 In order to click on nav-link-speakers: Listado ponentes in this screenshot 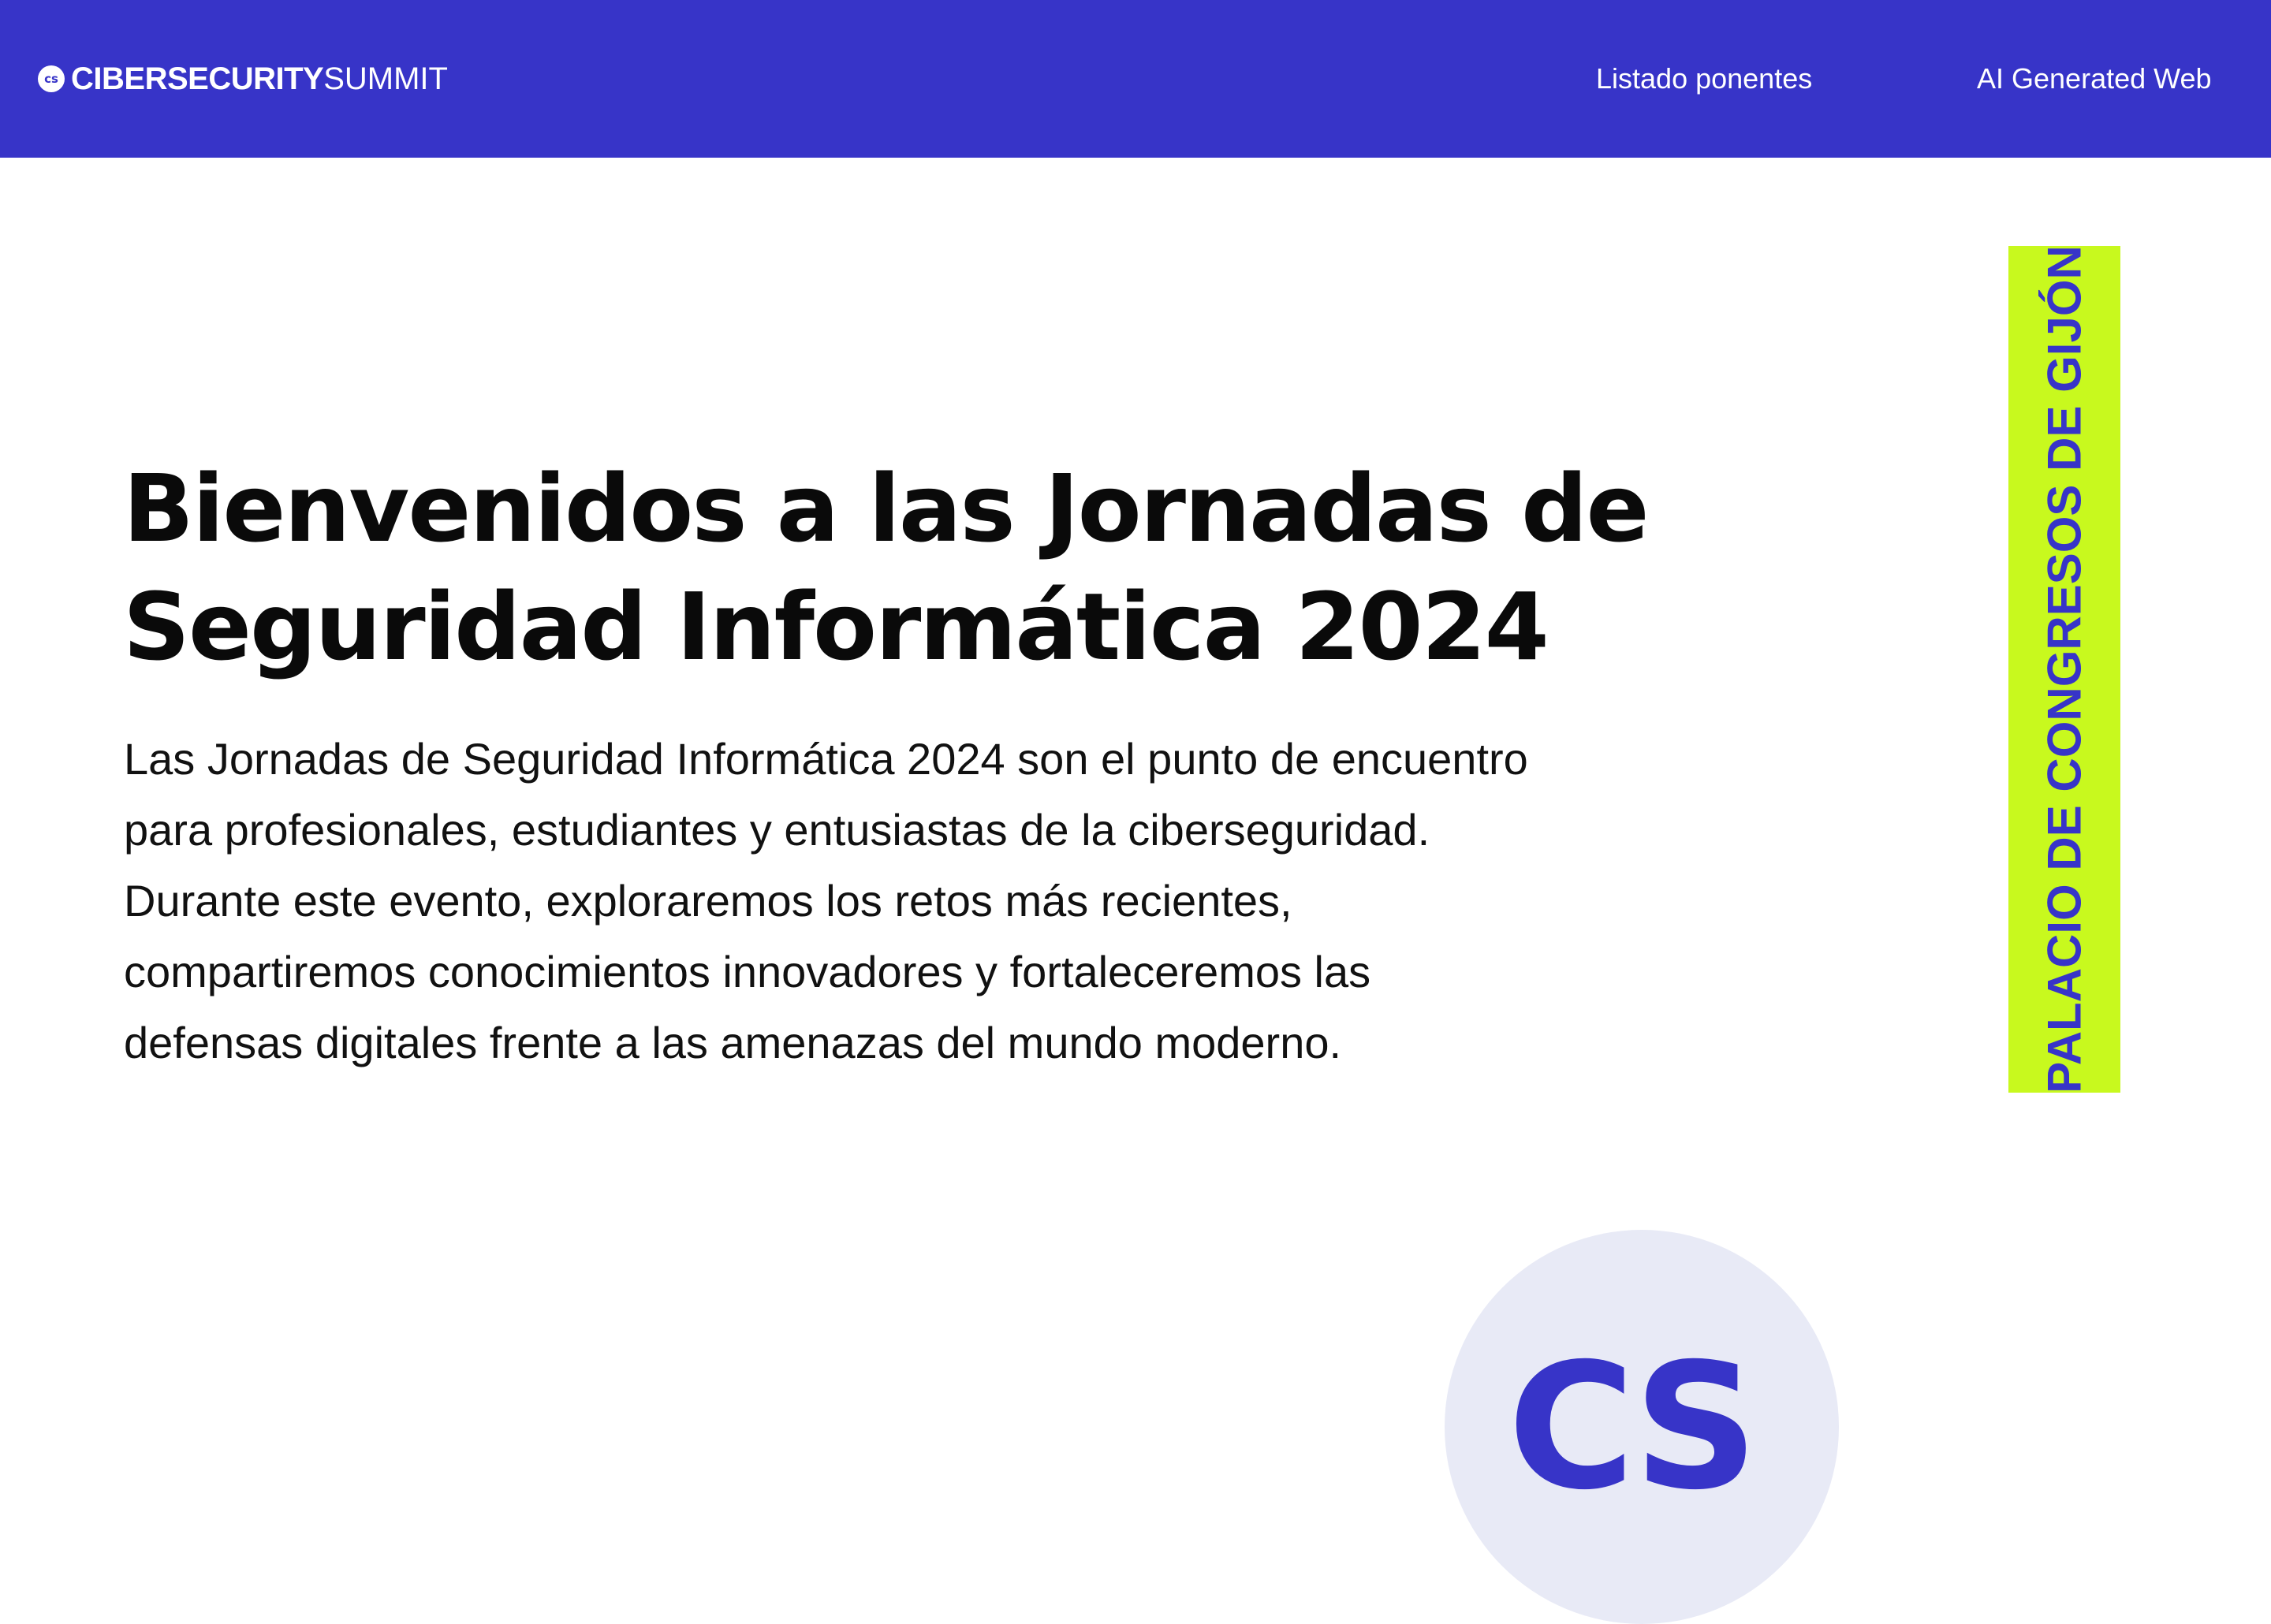, I will do `click(1704, 79)`.